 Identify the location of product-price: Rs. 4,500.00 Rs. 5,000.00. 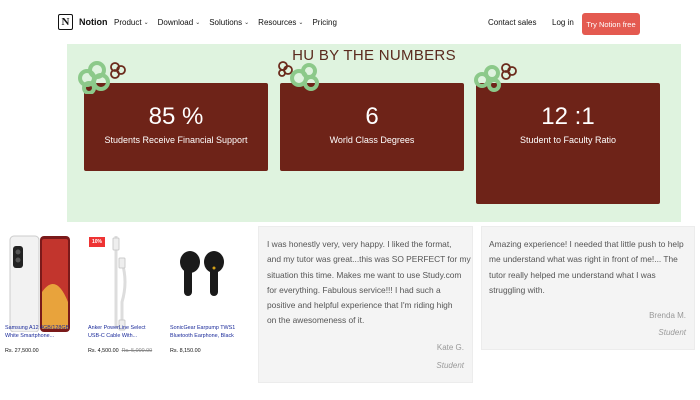
(120, 351).